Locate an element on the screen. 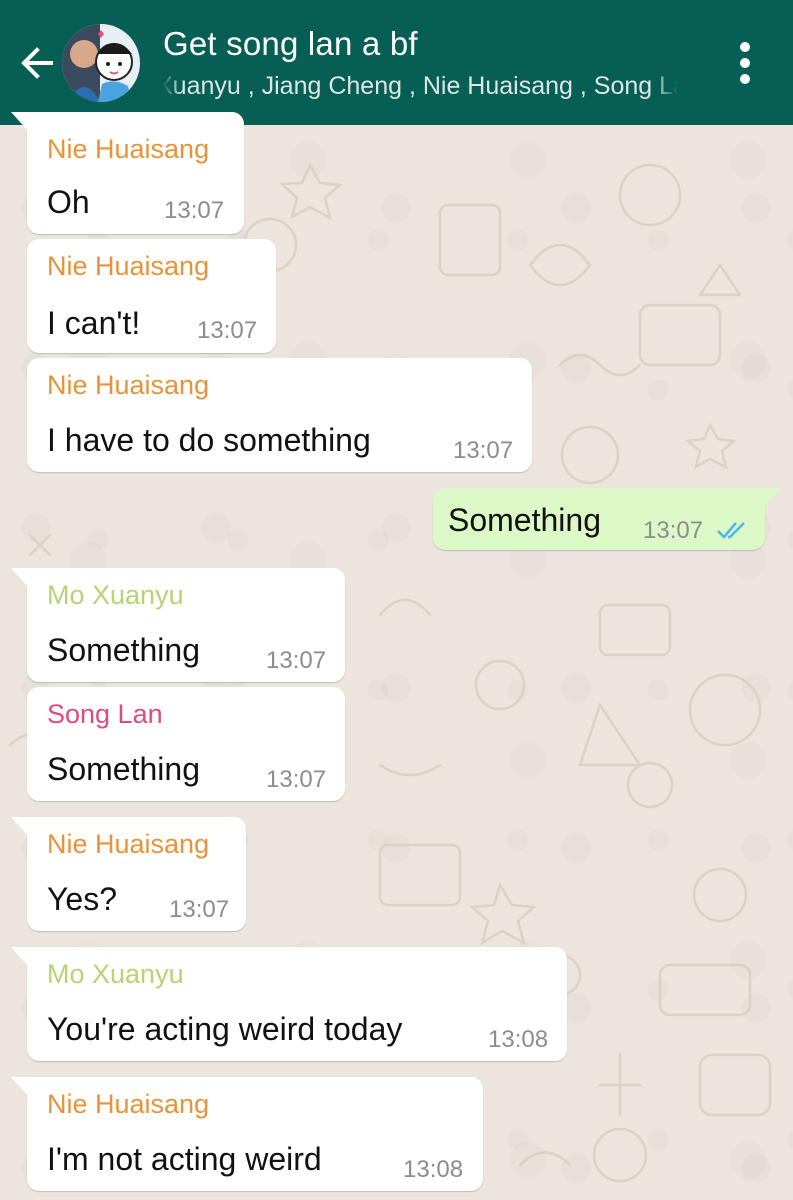 This screenshot has height=1200, width=793. message-bubble: Nie Huaisang I'm not acting weird 13:08 is located at coordinates (247, 1134).